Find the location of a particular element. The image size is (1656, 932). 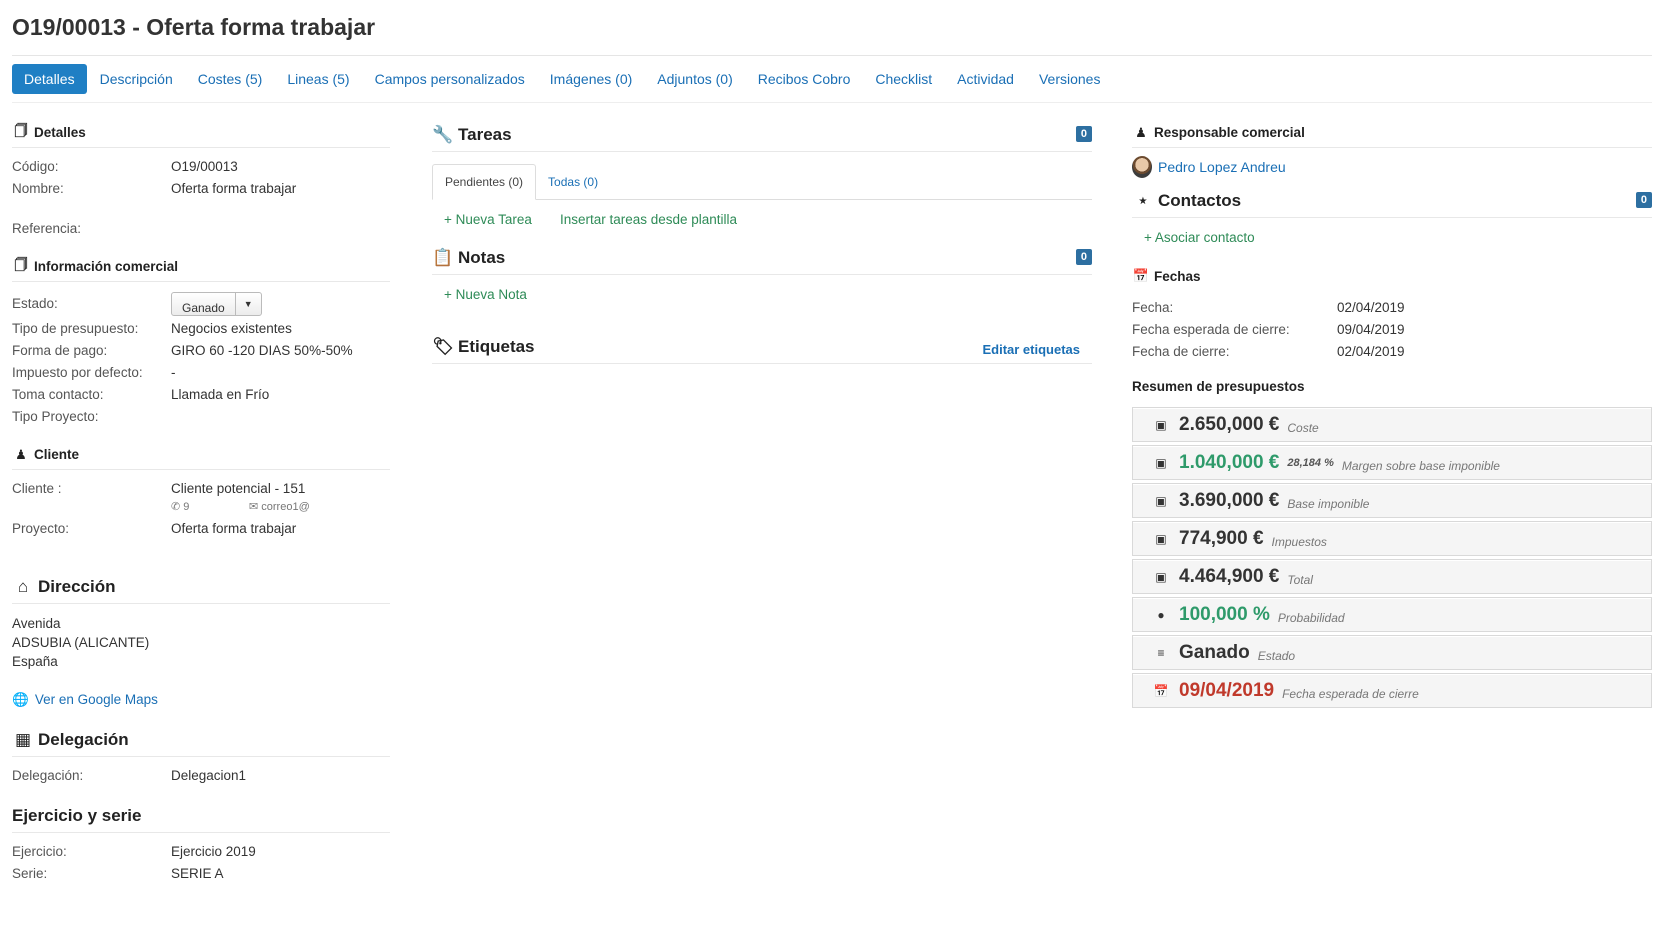

tipo-proyecto-row: Tipo Proyecto: is located at coordinates (55, 416).